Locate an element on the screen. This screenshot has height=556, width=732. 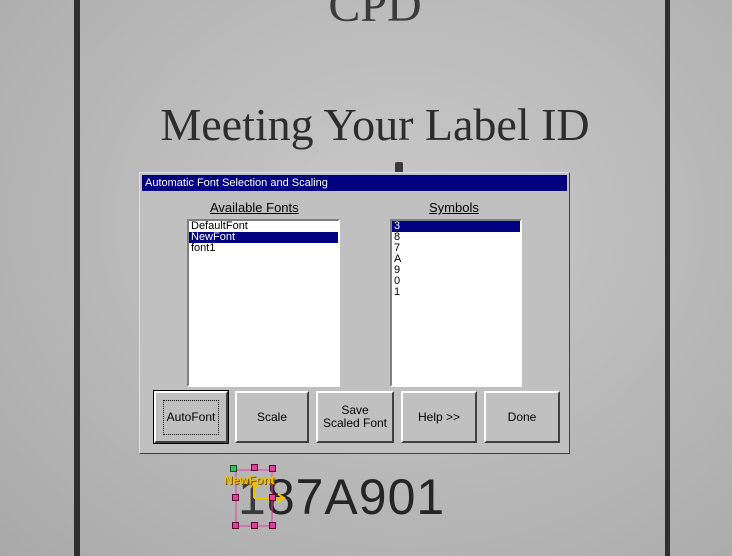
help-button-label: Help >> is located at coordinates (439, 416).